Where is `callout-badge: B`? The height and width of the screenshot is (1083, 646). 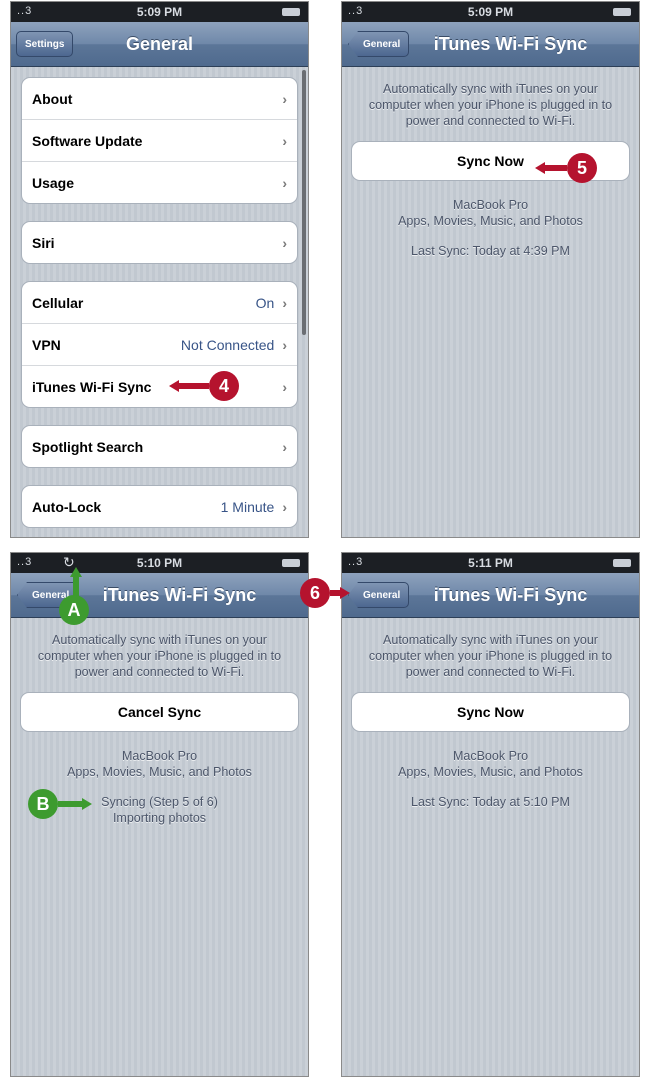 callout-badge: B is located at coordinates (43, 804).